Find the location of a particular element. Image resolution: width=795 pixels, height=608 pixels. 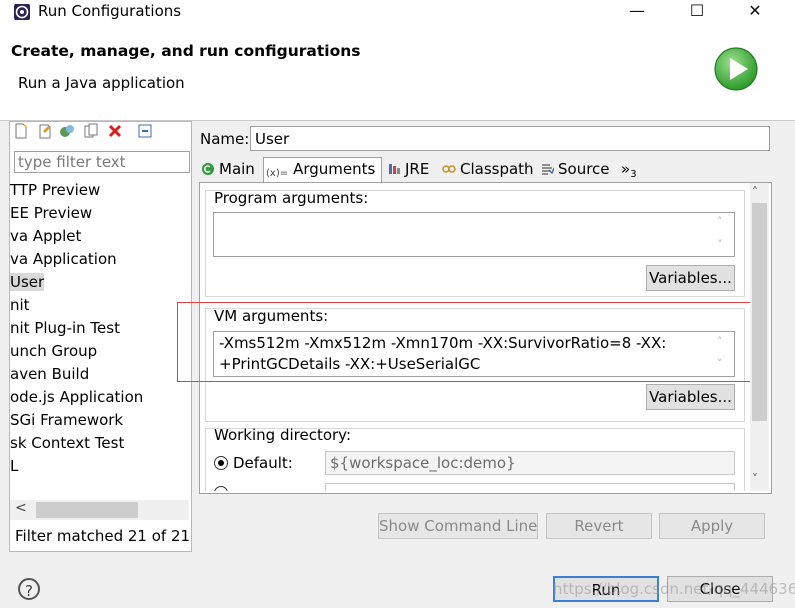

collapse-all-icon is located at coordinates (145, 131).